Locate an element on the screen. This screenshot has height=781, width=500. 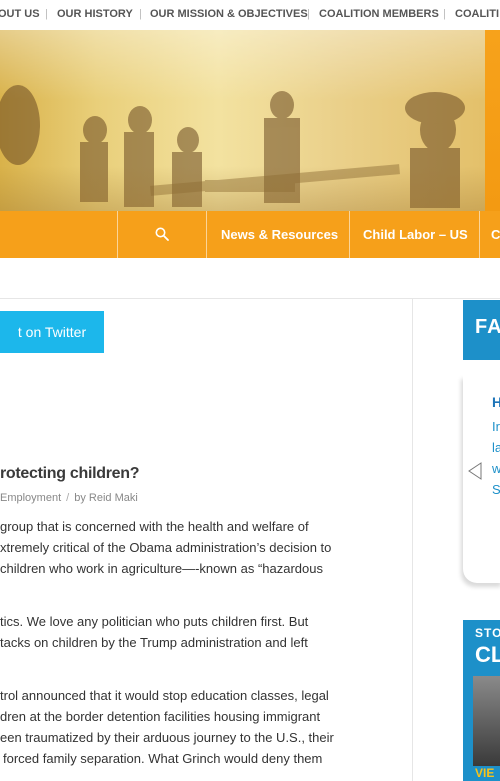
slide-text-line: S is located at coordinates (496, 489).